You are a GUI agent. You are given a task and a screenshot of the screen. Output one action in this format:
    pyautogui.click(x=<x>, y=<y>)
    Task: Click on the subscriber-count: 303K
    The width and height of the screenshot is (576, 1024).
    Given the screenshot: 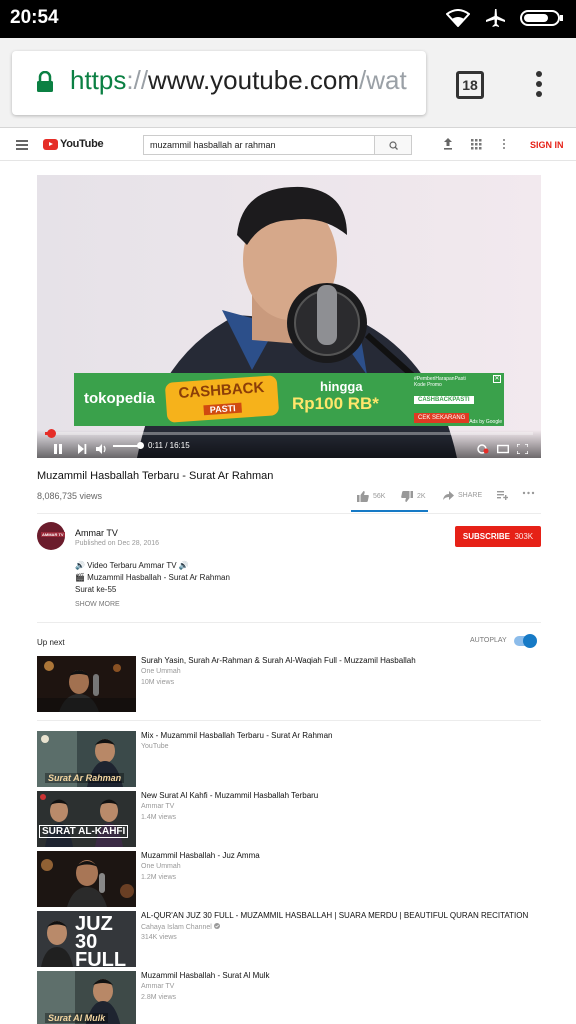 What is the action you would take?
    pyautogui.click(x=524, y=536)
    